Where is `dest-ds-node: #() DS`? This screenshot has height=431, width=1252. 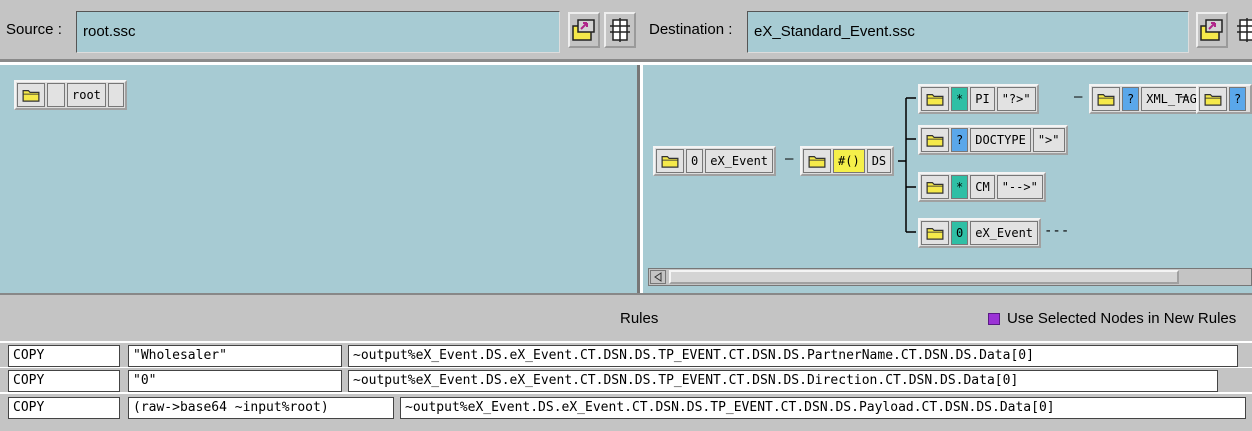 dest-ds-node: #() DS is located at coordinates (847, 161).